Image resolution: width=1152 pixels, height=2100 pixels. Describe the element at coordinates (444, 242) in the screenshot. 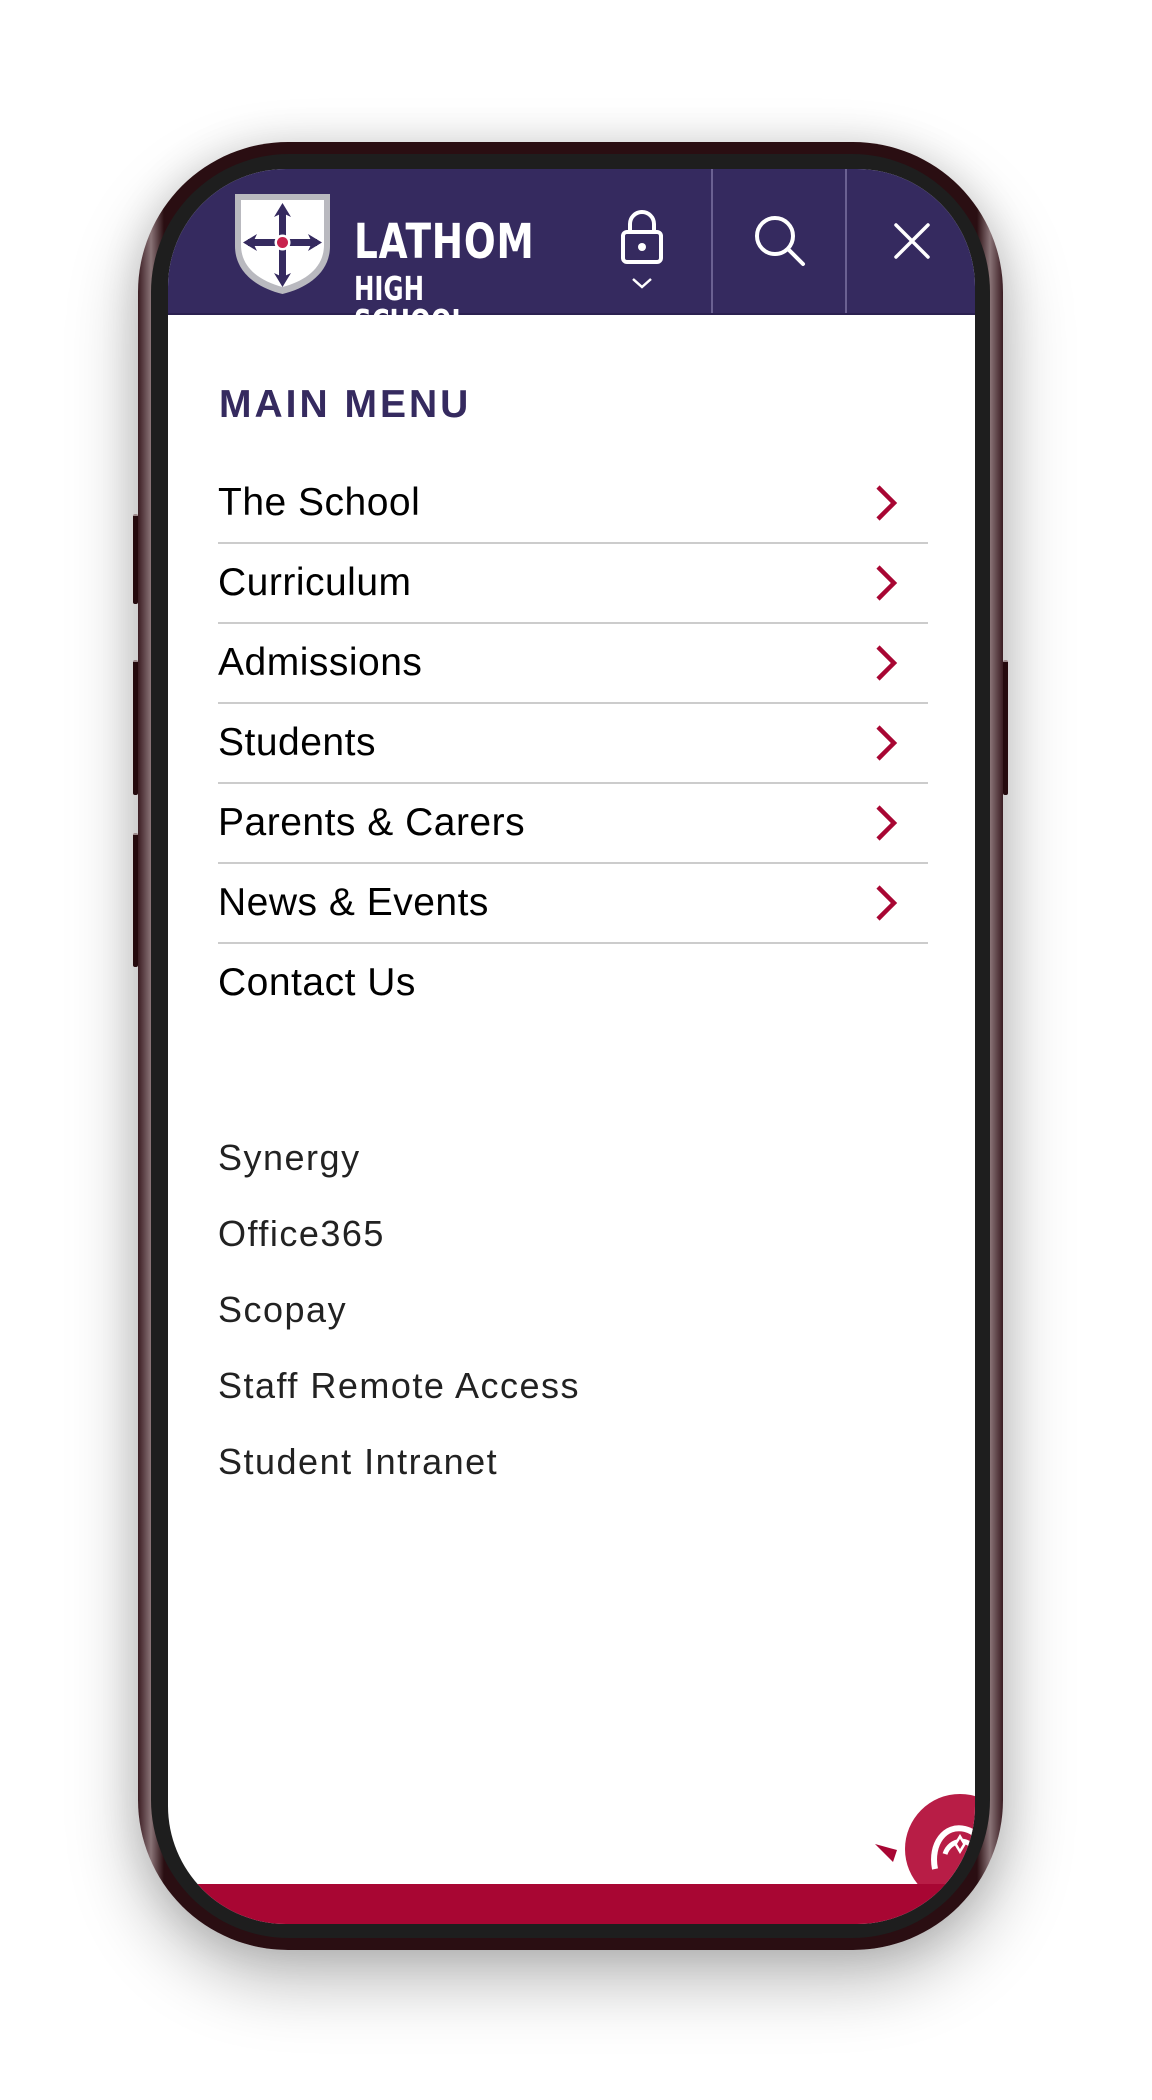

I see `logo-text-primary: LATHOM` at that location.